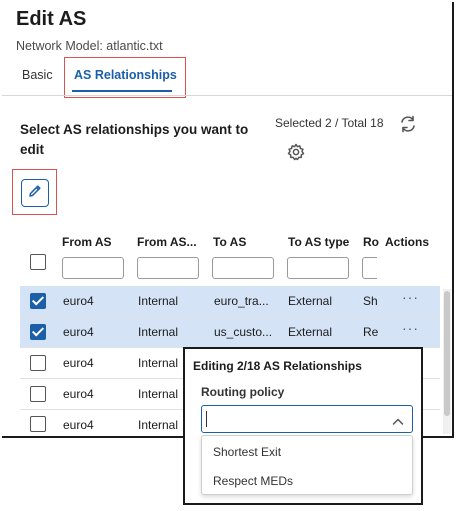 The height and width of the screenshot is (511, 474). I want to click on select-all-checkbox, so click(38, 262).